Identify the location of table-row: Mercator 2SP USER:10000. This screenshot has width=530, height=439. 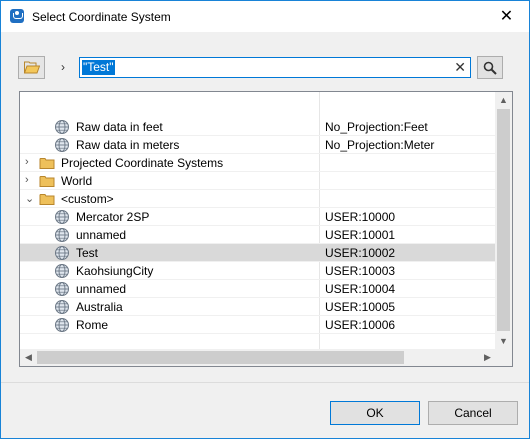
(258, 217).